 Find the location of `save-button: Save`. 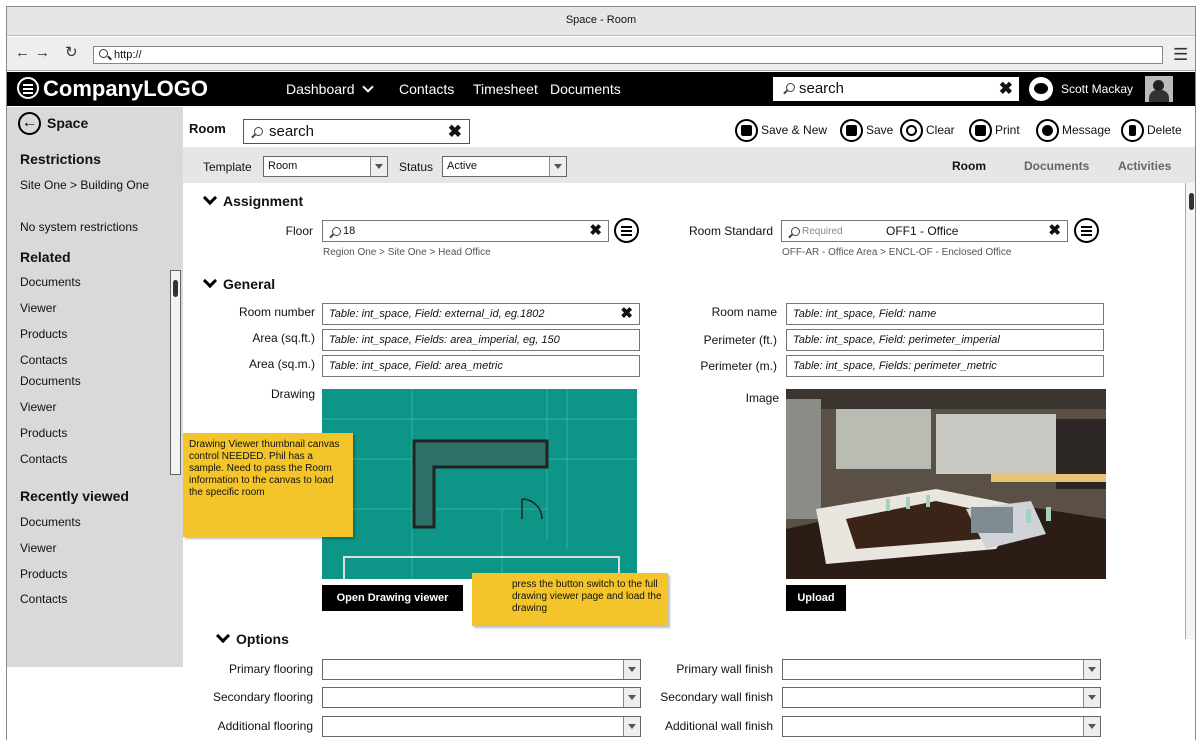

save-button: Save is located at coordinates (866, 130).